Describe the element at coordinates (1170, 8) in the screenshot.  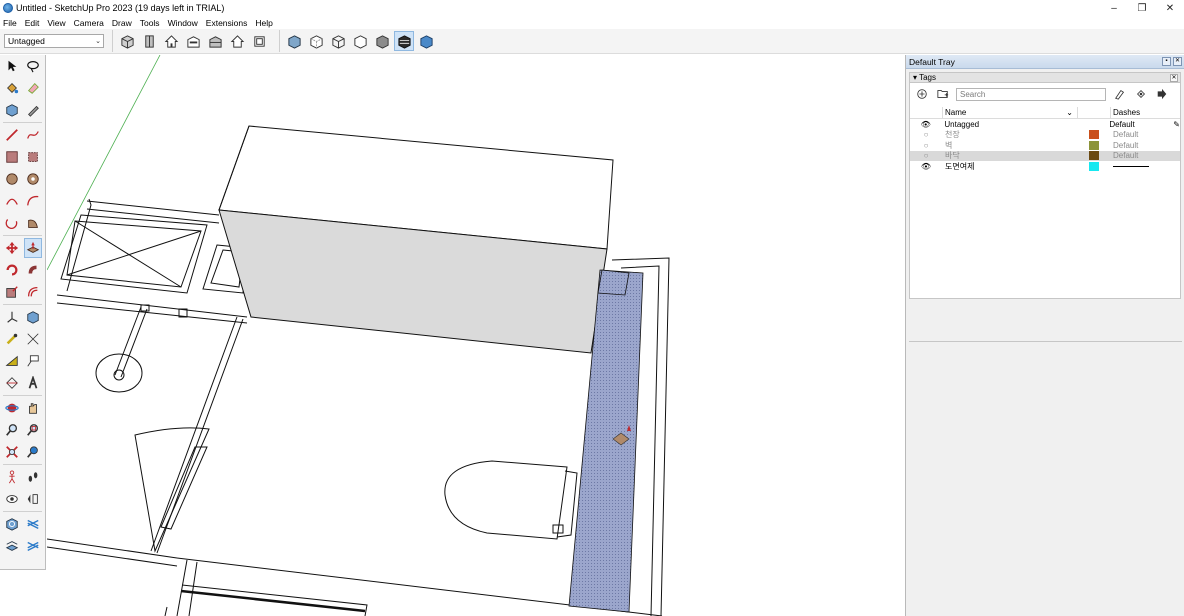
I see `close-button: ✕` at that location.